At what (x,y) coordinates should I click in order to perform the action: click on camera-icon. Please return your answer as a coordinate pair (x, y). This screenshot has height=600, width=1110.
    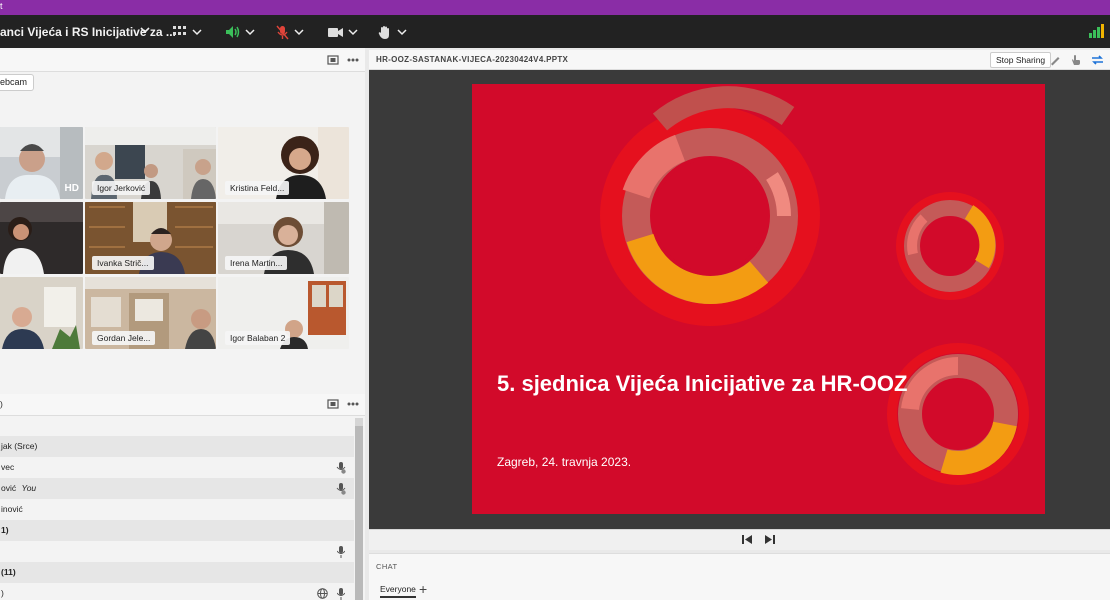
    Looking at the image, I should click on (335, 32).